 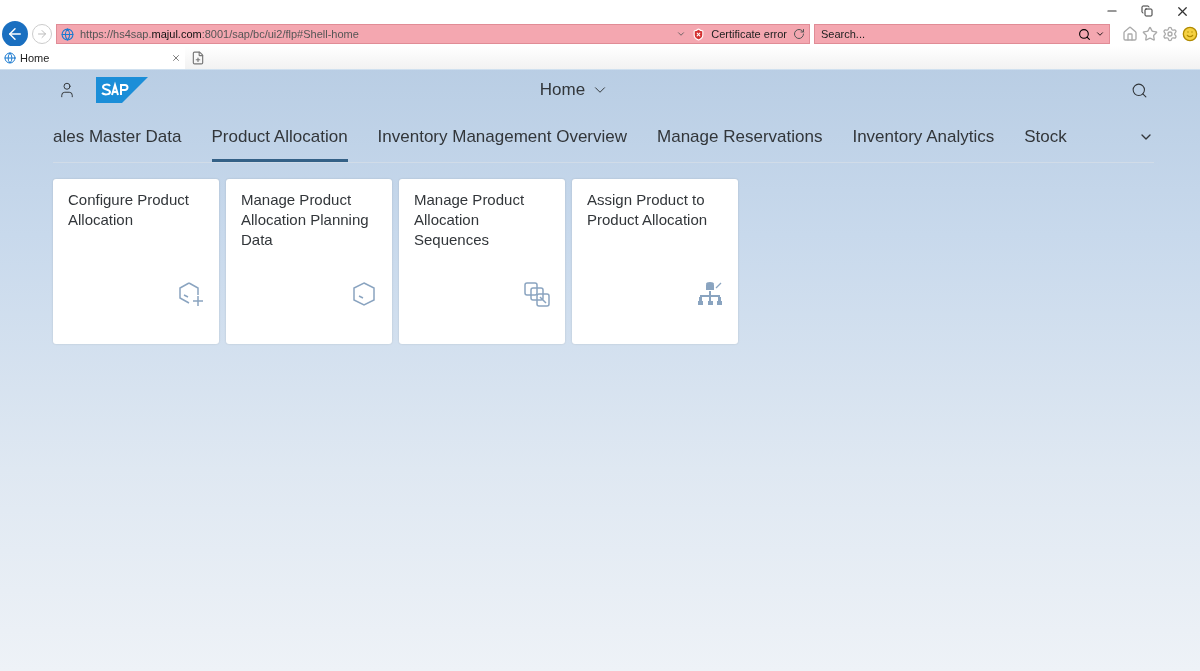 I want to click on tab: Stock, so click(x=1045, y=138).